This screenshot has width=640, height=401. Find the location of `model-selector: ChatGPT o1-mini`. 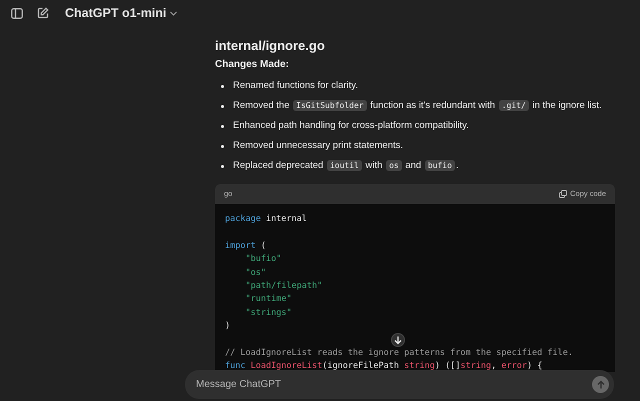

model-selector: ChatGPT o1-mini is located at coordinates (121, 13).